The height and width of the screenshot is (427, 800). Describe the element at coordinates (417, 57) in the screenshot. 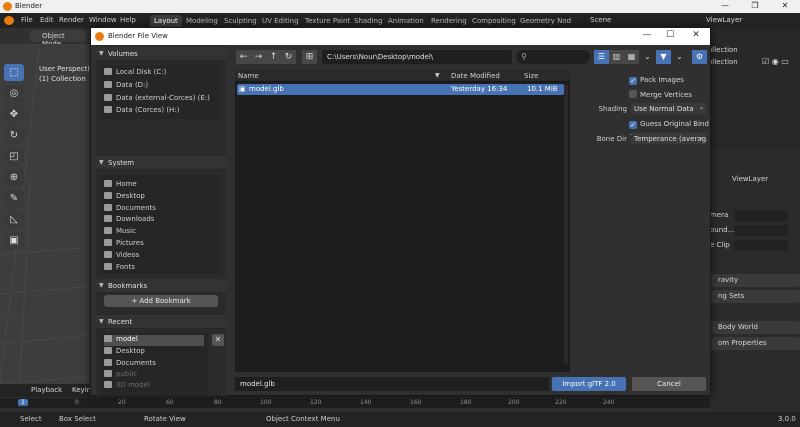

I see `path-field: C:\Users\Nour\Desktop\model\` at that location.